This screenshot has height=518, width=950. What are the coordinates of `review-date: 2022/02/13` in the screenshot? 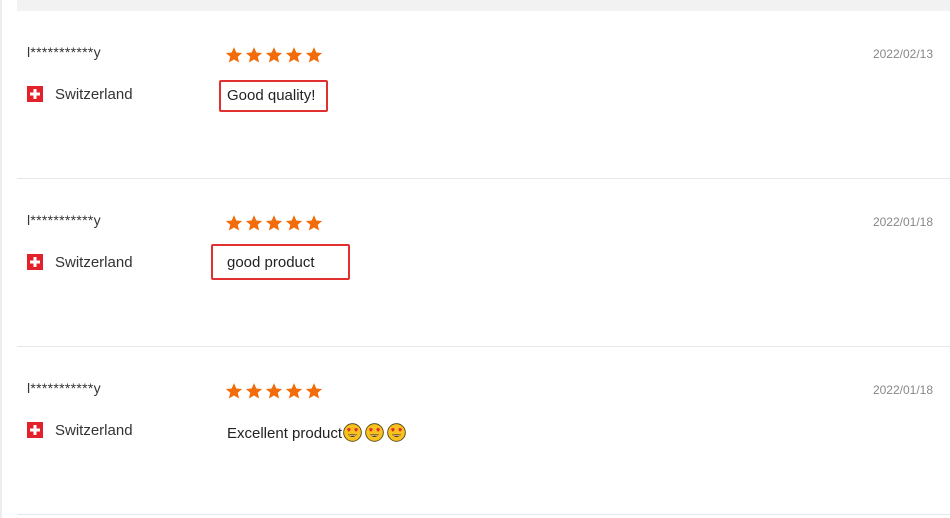 It's located at (902, 54).